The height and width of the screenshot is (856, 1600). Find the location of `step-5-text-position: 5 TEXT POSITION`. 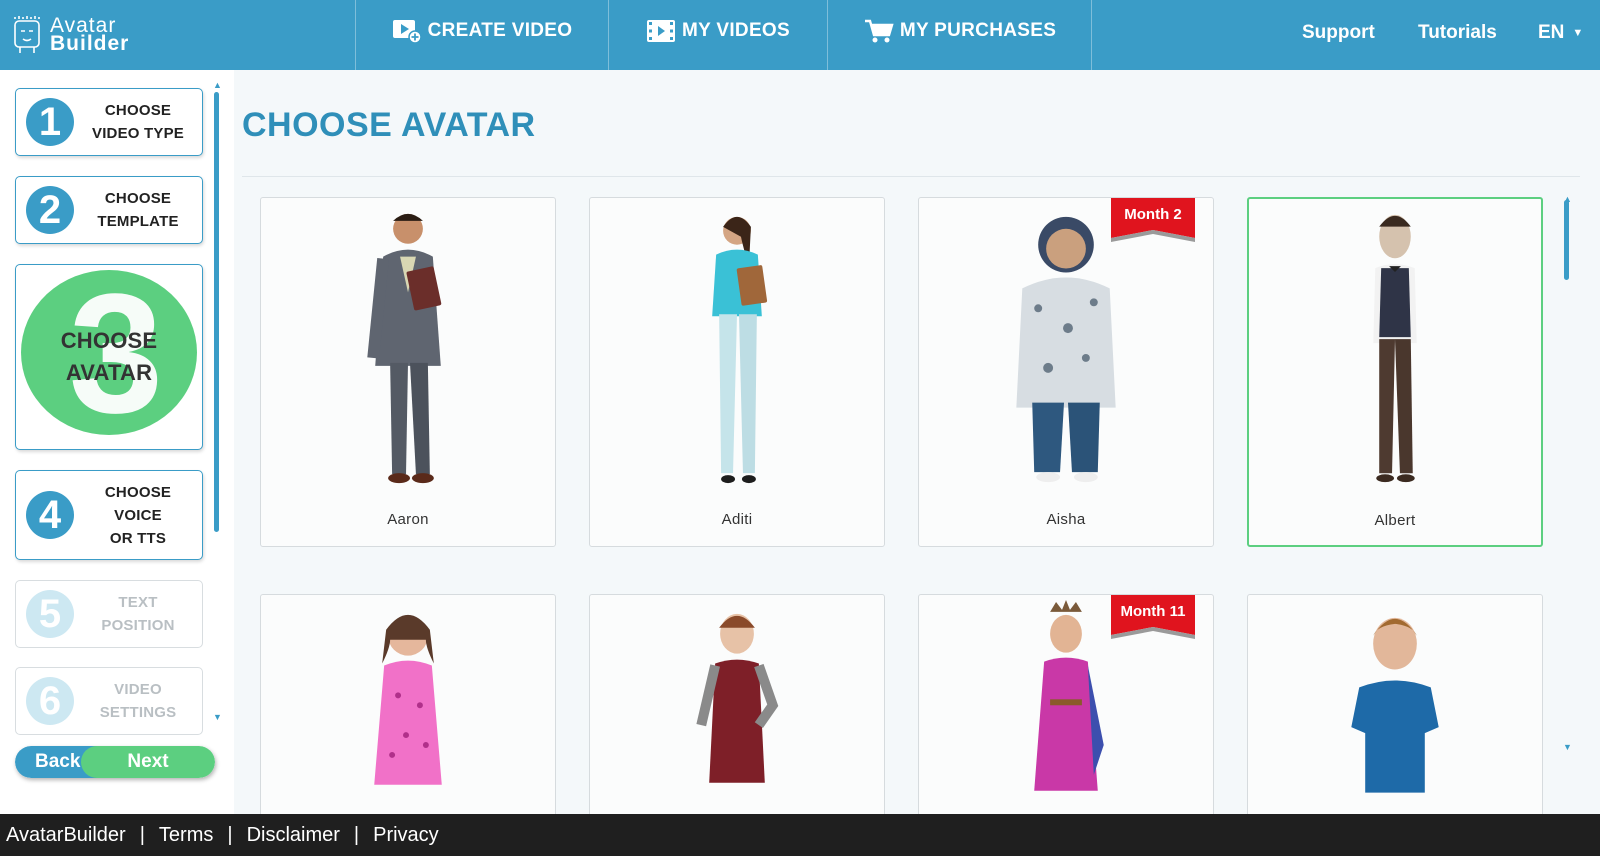

step-5-text-position: 5 TEXT POSITION is located at coordinates (109, 614).